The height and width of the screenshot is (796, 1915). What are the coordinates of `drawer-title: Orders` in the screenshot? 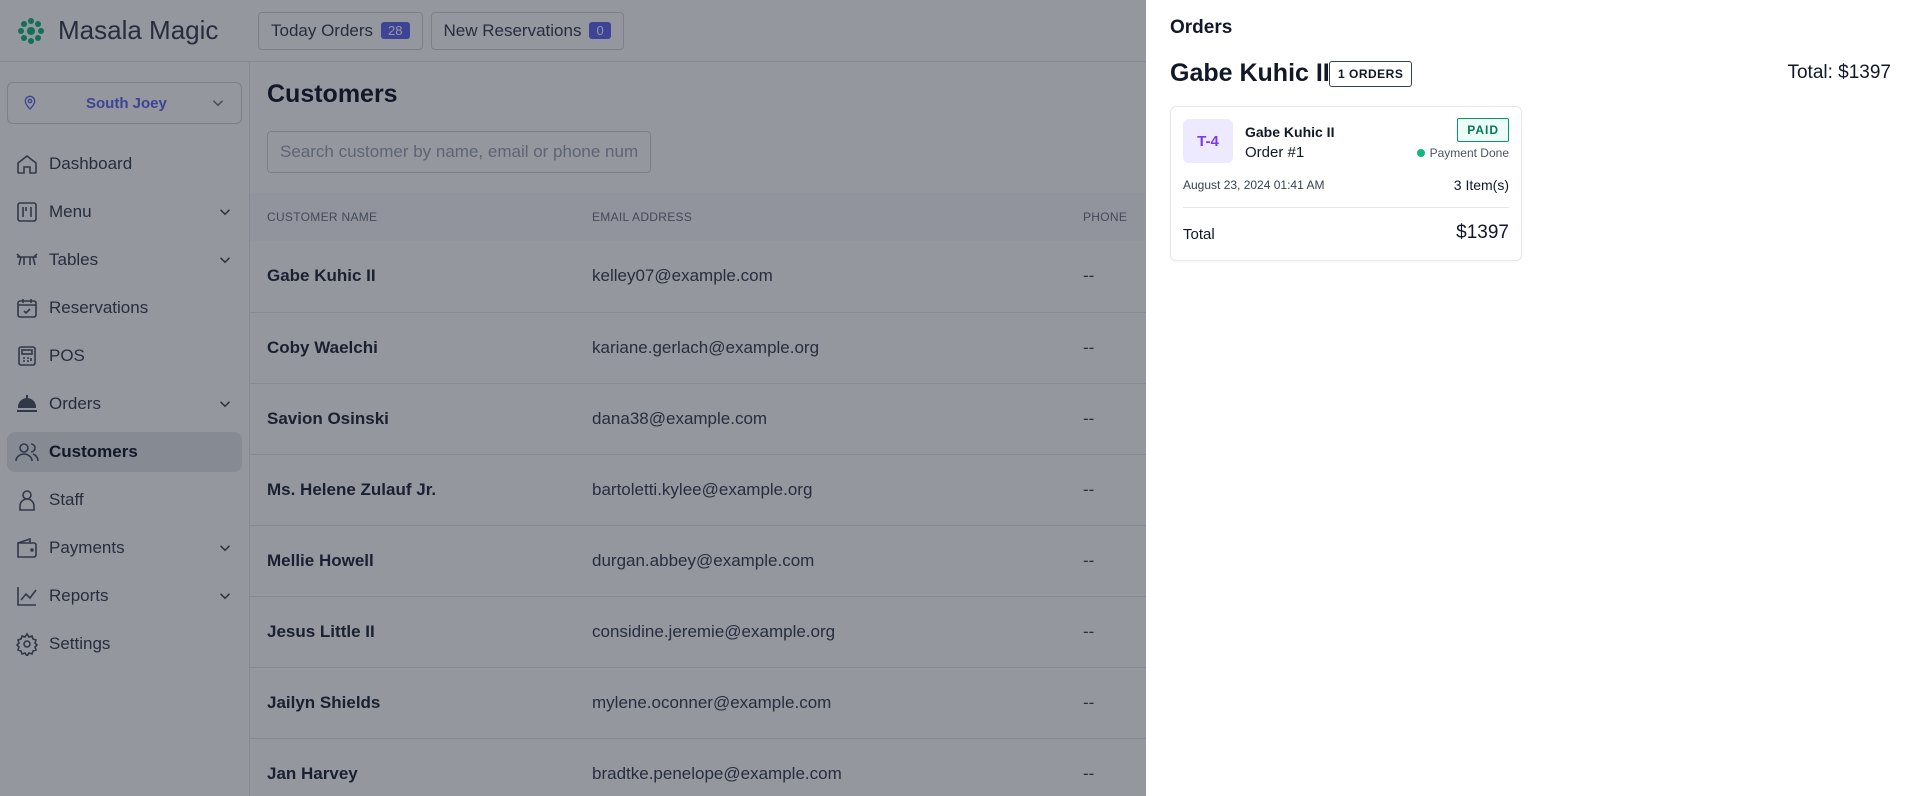 It's located at (1201, 27).